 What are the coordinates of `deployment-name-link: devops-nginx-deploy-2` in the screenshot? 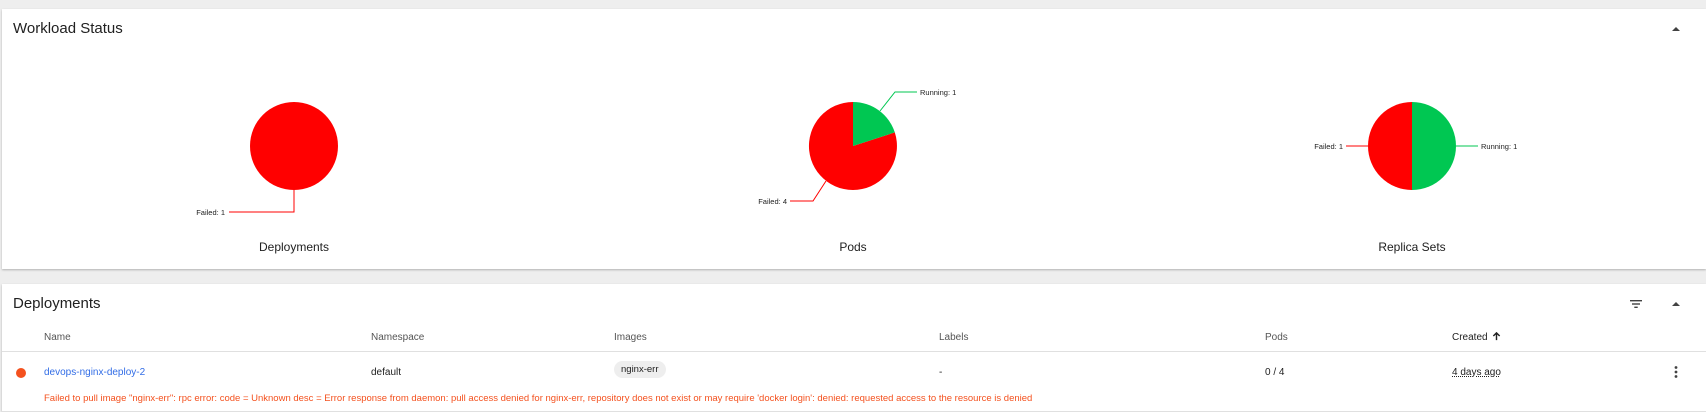 It's located at (94, 372).